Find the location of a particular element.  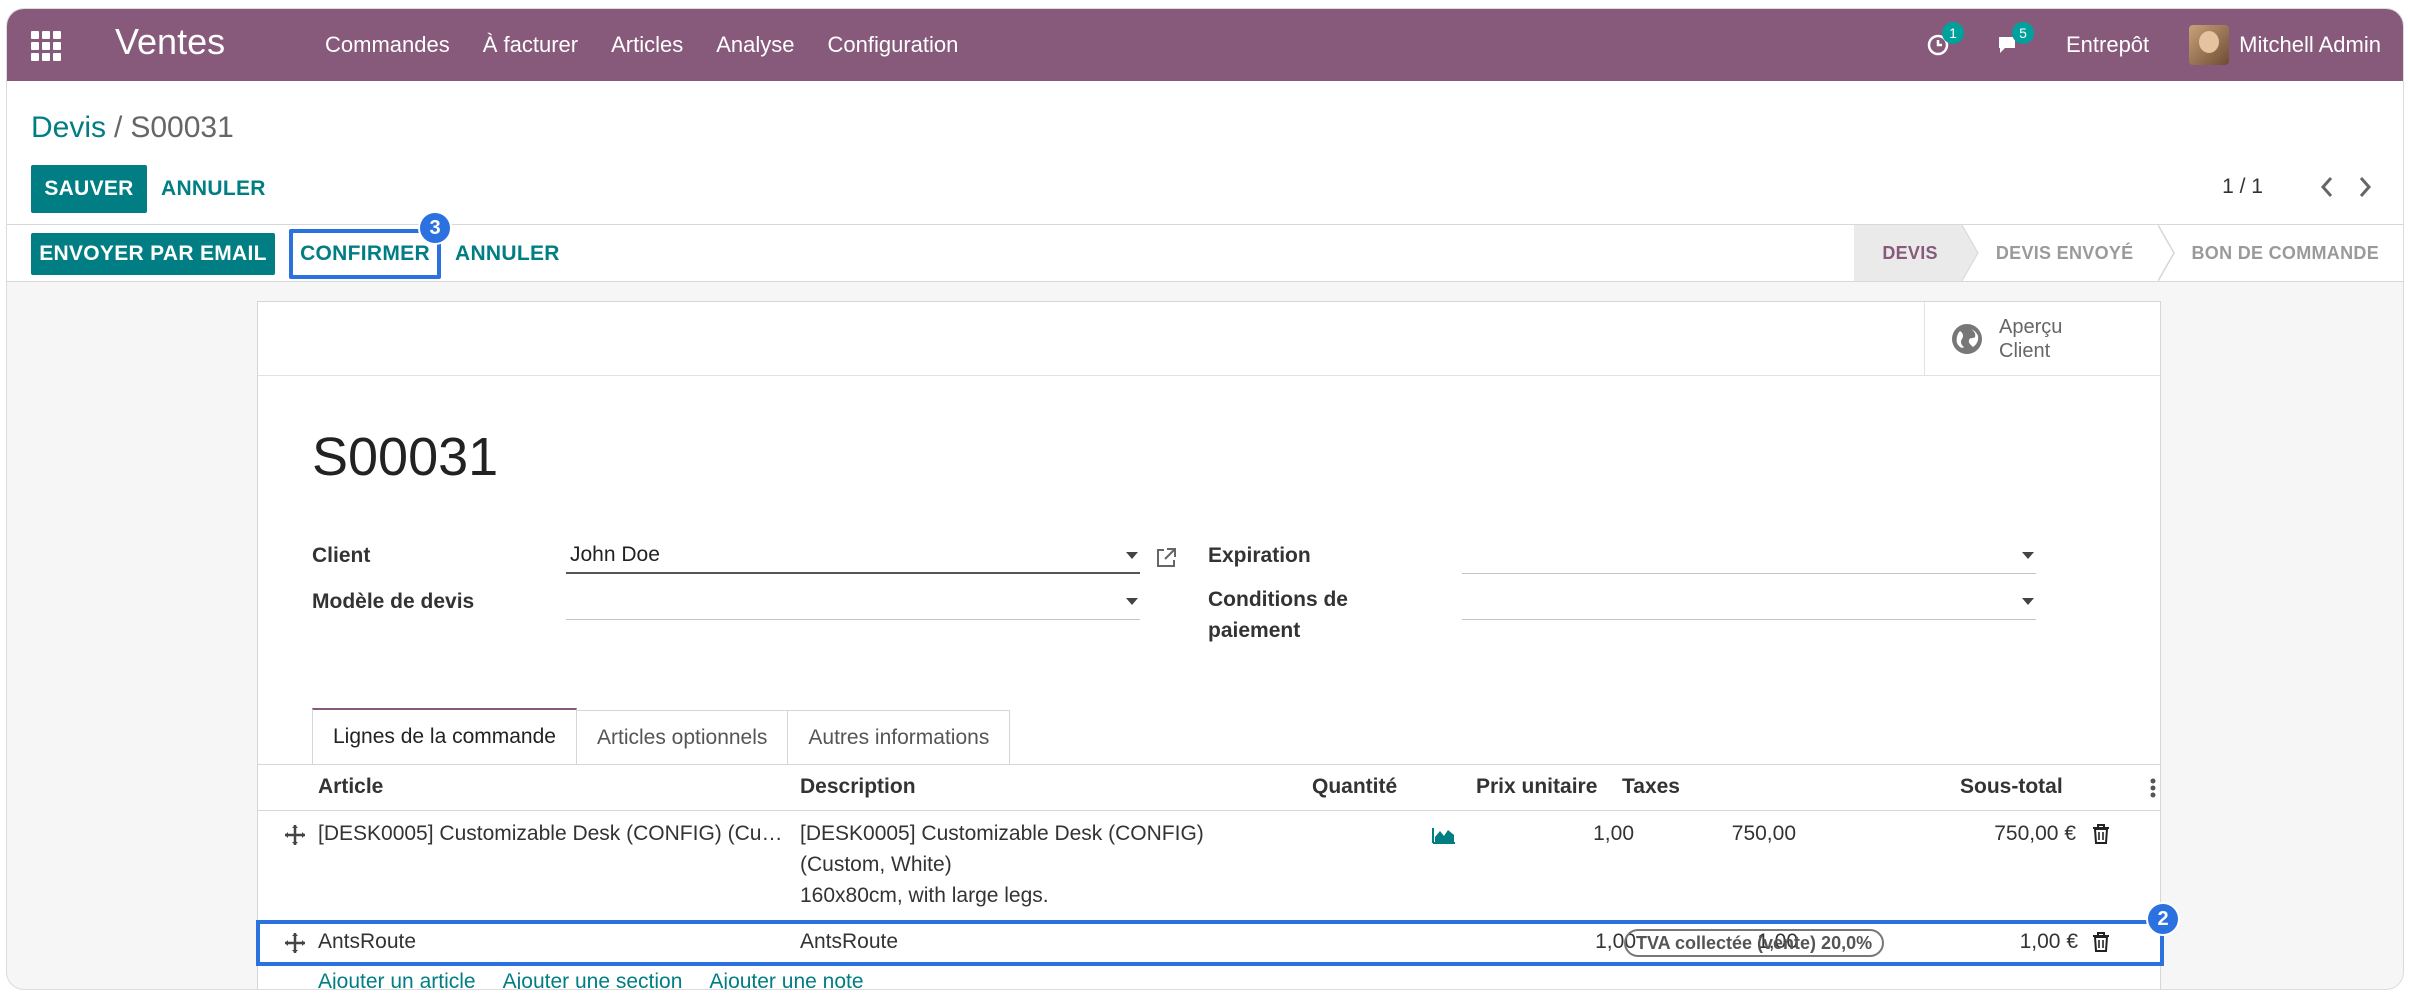

step-badge-2: 2 is located at coordinates (2163, 919).